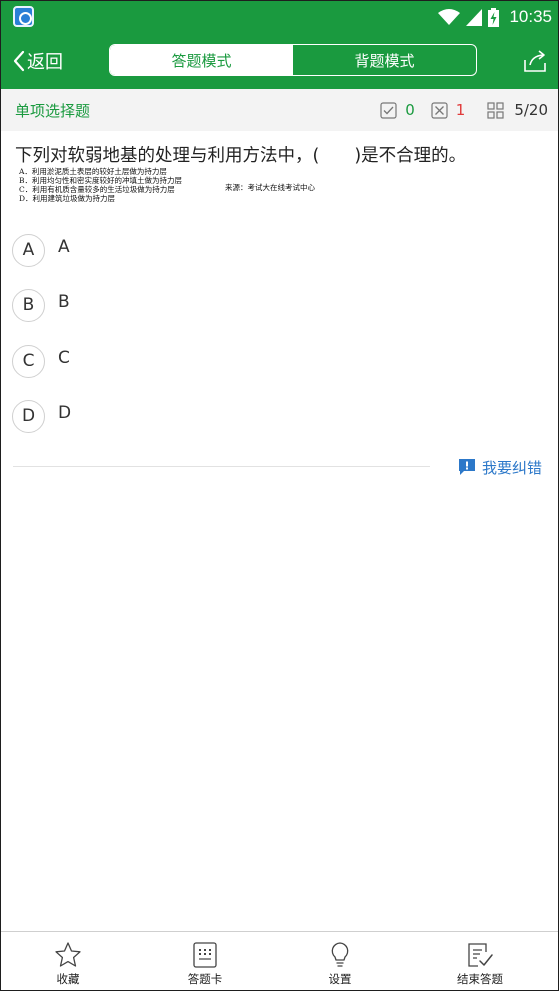  Describe the element at coordinates (53, 110) in the screenshot. I see `question-type: 单项选择题` at that location.